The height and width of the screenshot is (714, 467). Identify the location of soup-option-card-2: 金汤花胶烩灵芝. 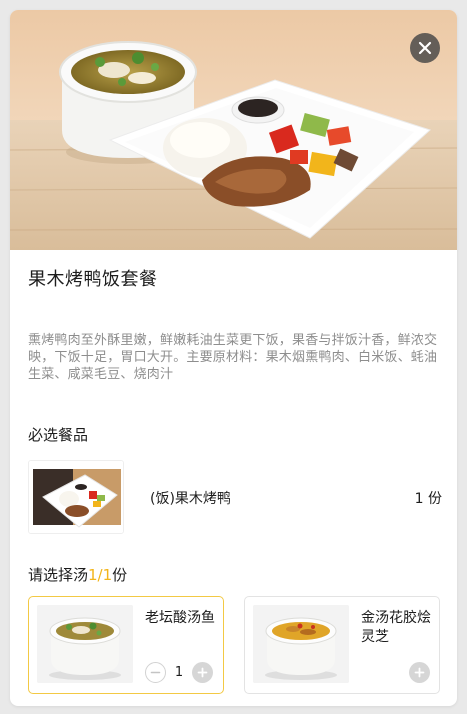
(342, 645).